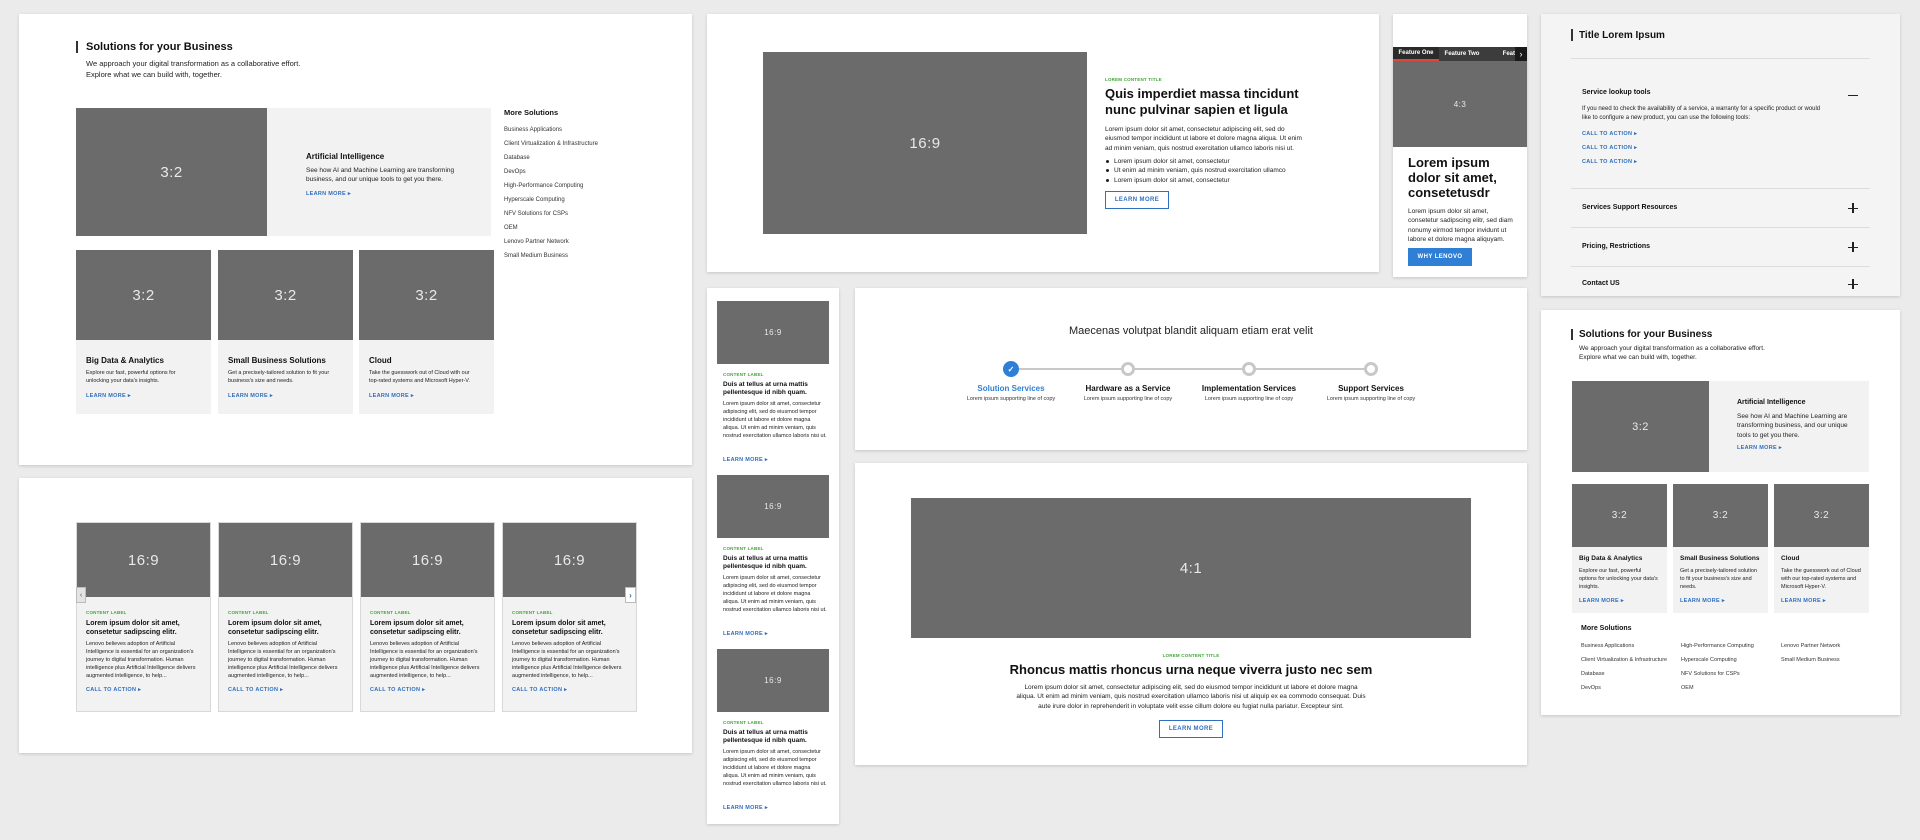 This screenshot has width=1920, height=840. I want to click on step-title: Support Services, so click(1371, 388).